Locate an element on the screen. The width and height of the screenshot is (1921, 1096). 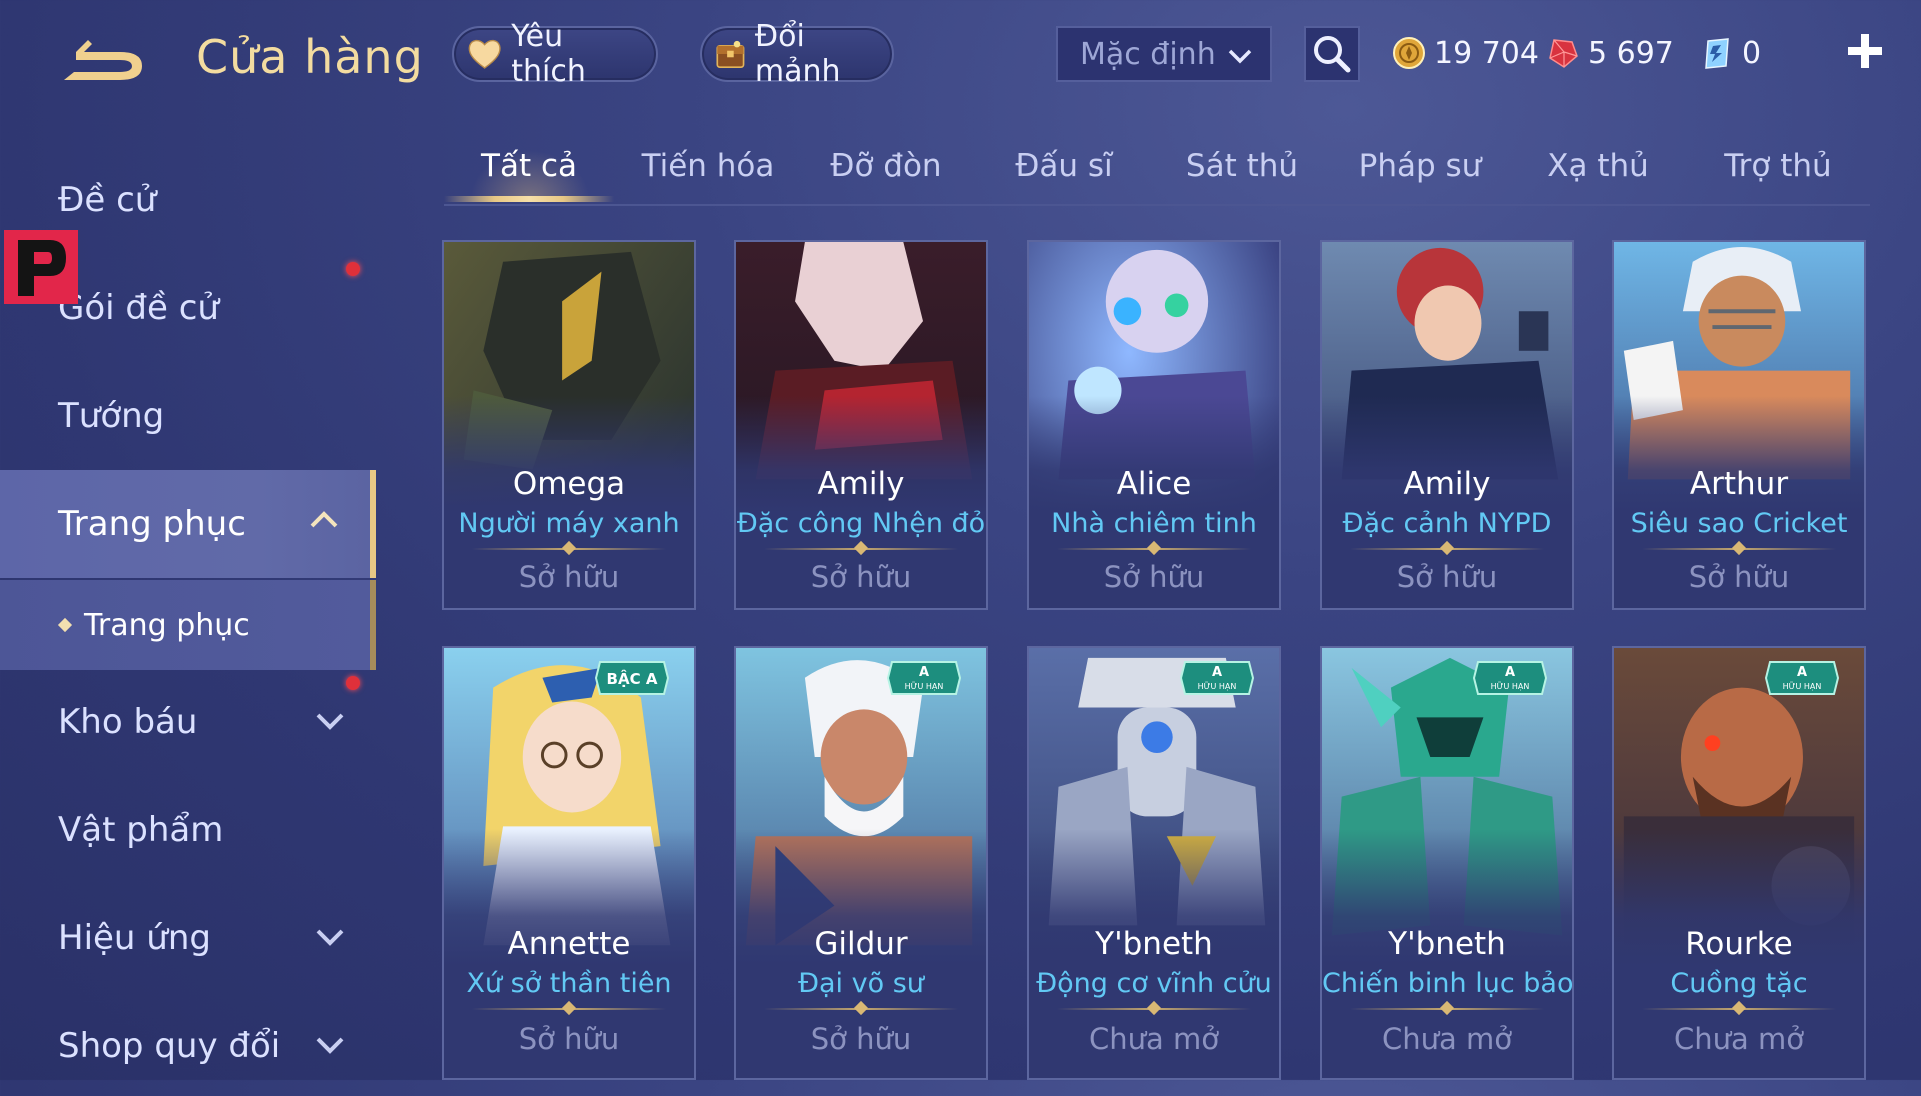
skin-card: Alice Nhà chiêm tinh Sở hữu is located at coordinates (1154, 425).